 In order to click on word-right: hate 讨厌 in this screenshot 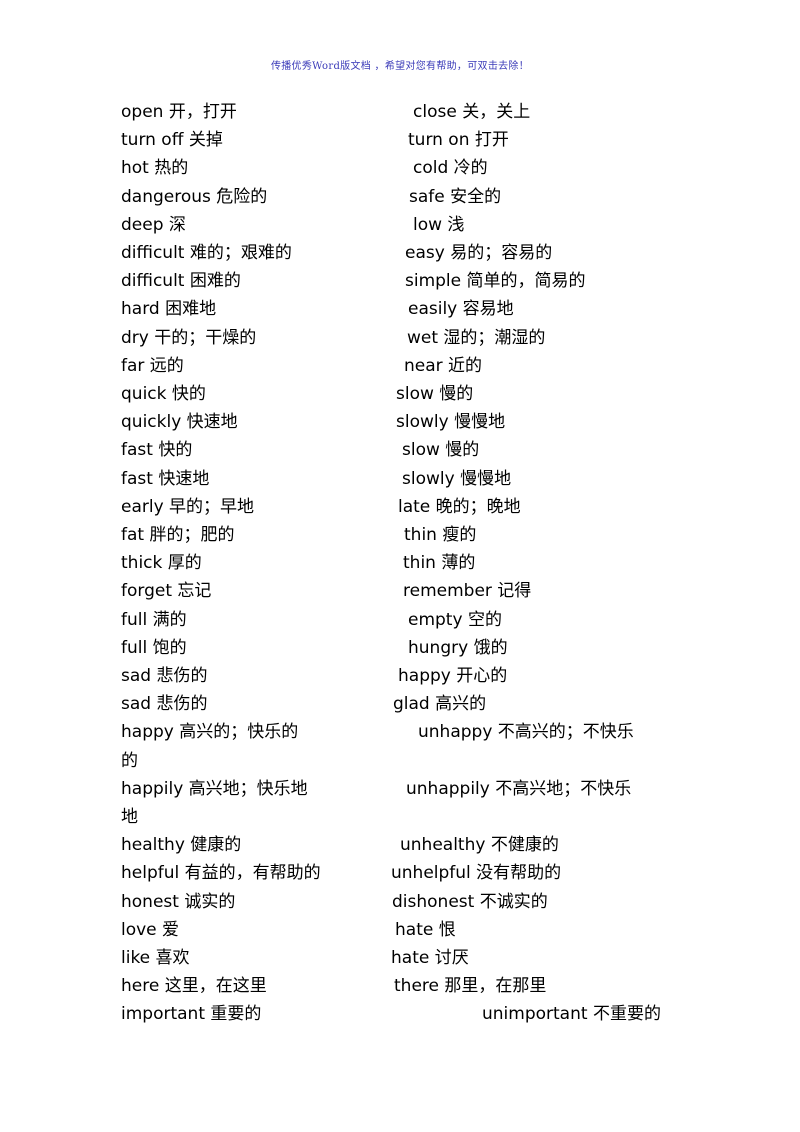, I will do `click(430, 958)`.